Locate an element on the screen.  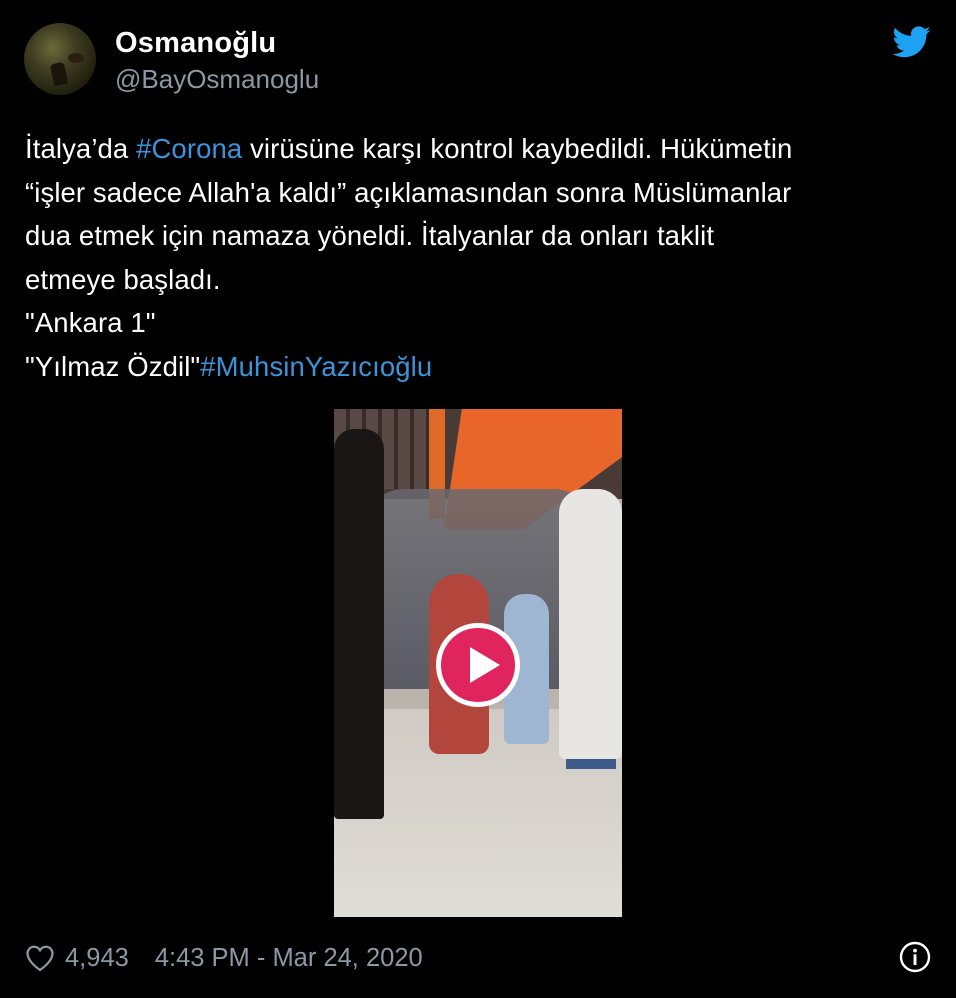
heart-icon is located at coordinates (40, 958).